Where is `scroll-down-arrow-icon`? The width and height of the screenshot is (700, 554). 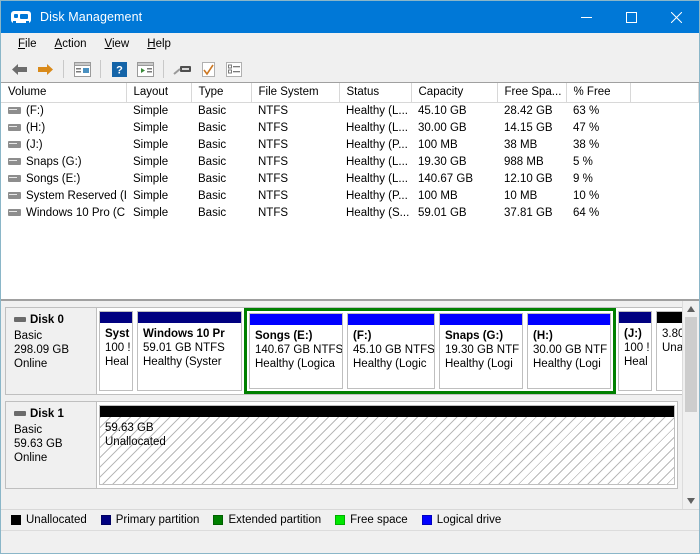
scroll-down-arrow-icon is located at coordinates (691, 501).